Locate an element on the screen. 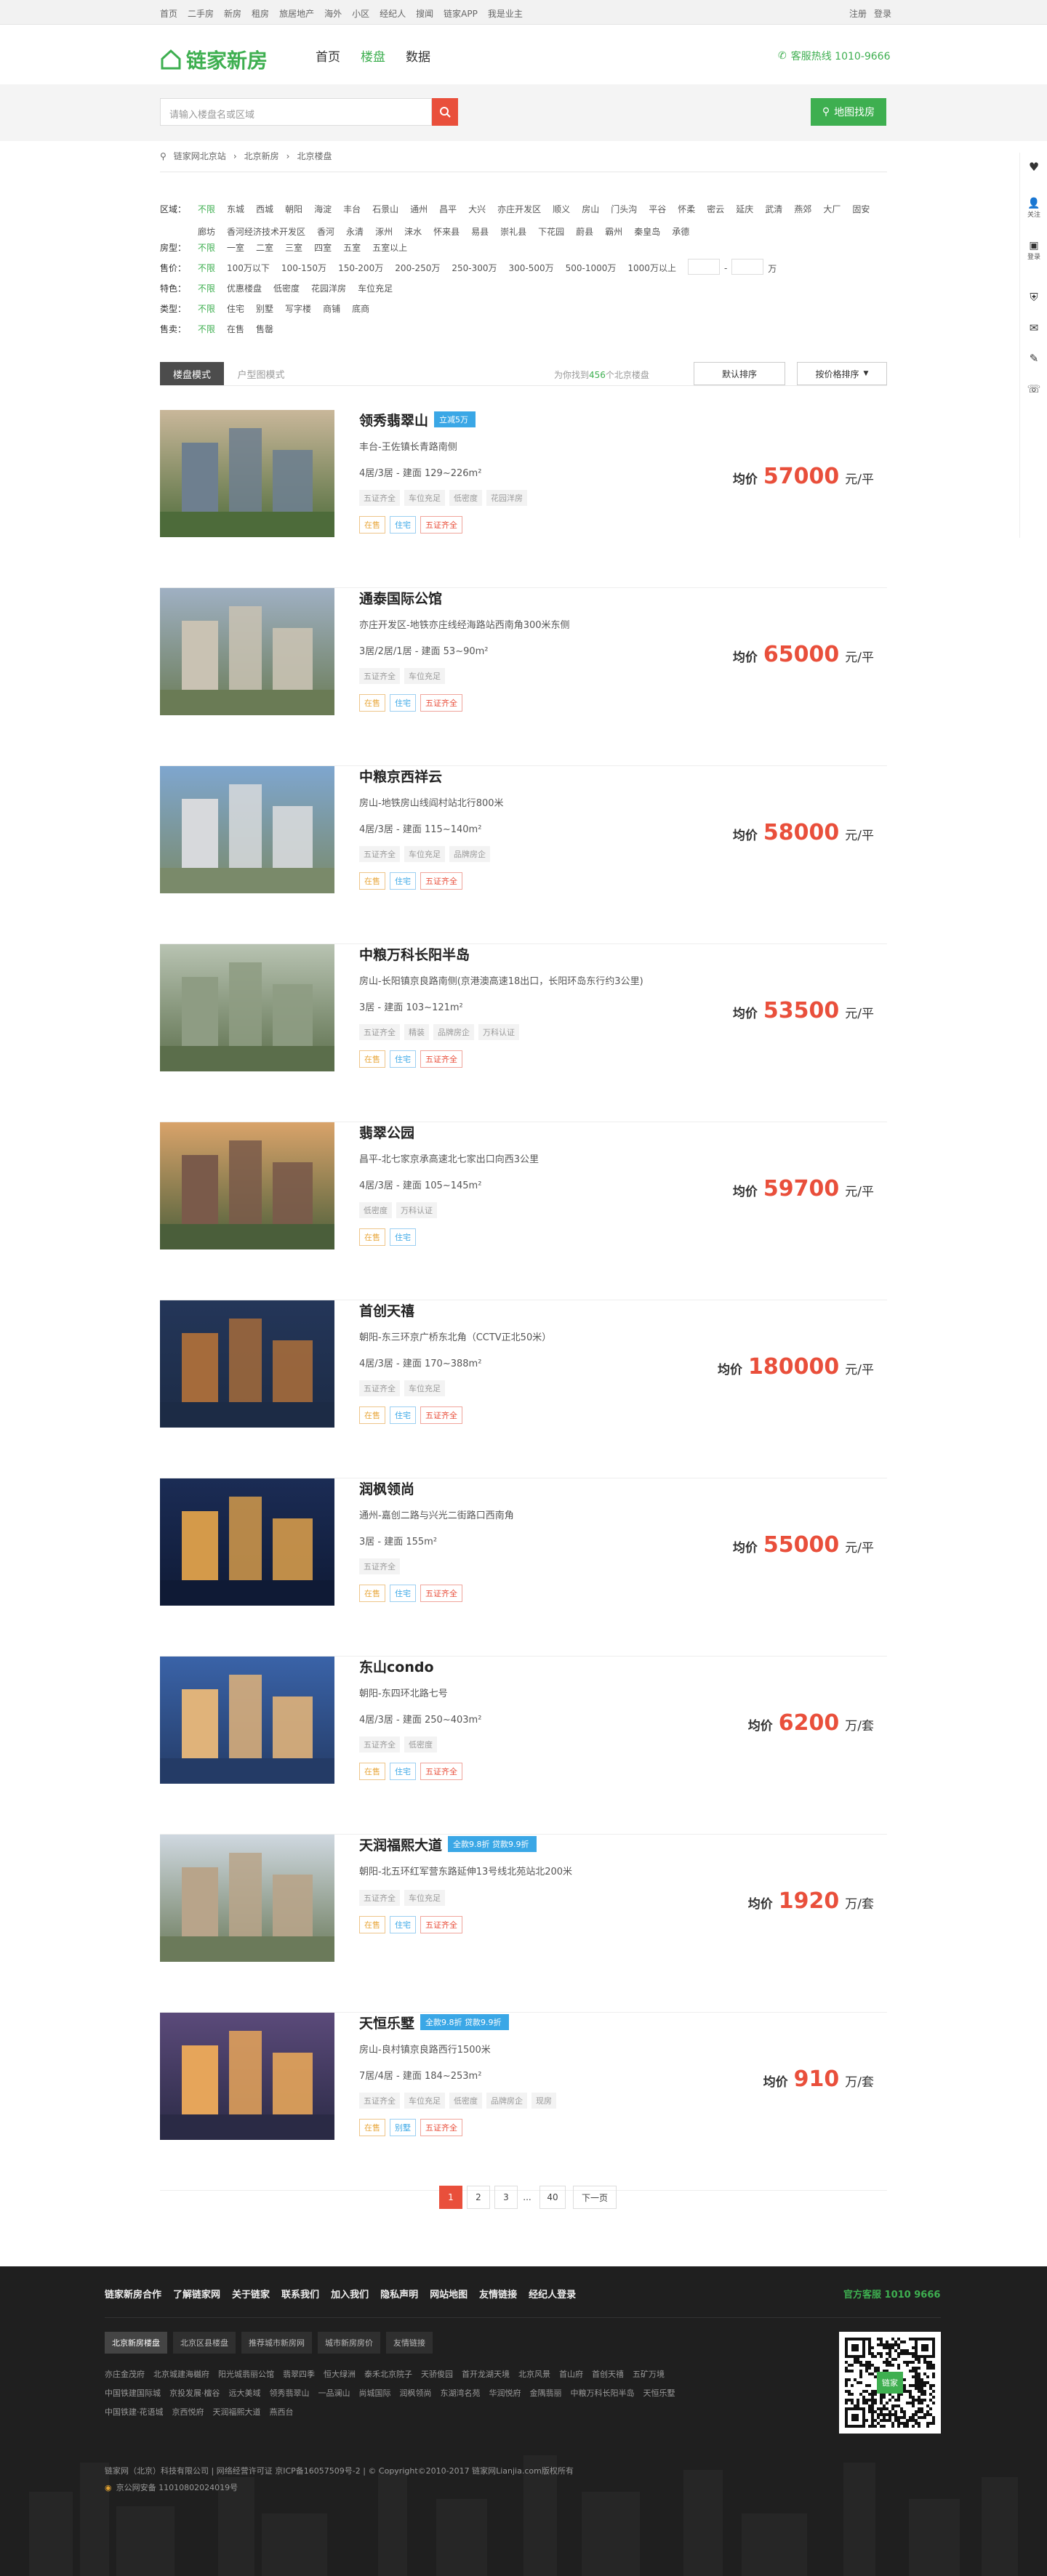 This screenshot has width=1047, height=2576. top-link: 小区 is located at coordinates (360, 13).